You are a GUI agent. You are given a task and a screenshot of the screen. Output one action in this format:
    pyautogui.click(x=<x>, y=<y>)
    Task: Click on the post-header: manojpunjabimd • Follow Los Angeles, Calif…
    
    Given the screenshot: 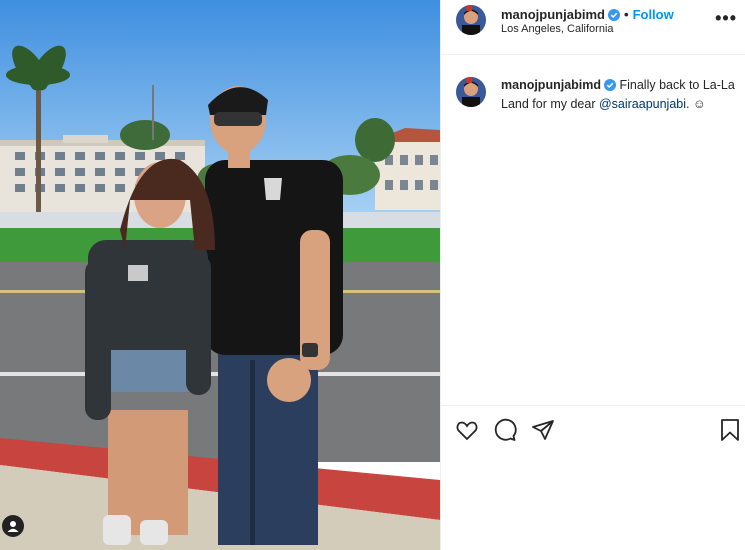 What is the action you would take?
    pyautogui.click(x=593, y=27)
    